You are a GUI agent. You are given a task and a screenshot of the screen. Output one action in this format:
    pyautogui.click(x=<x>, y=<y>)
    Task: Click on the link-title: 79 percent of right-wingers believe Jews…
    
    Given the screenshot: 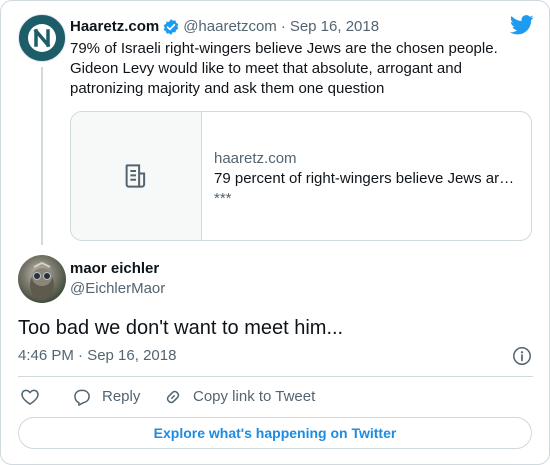 What is the action you would take?
    pyautogui.click(x=366, y=178)
    